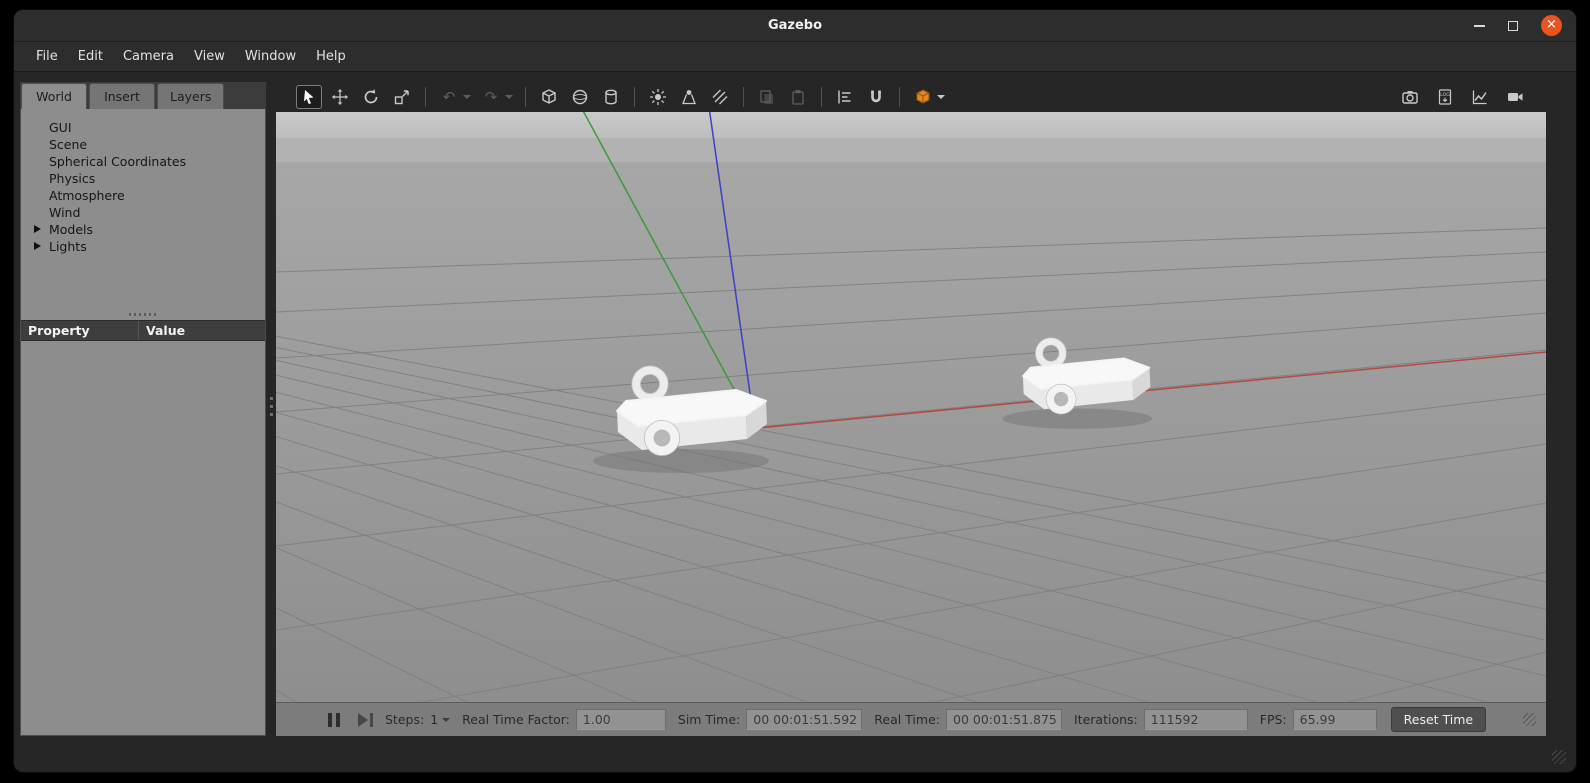 This screenshot has height=783, width=1590. I want to click on insert-box-button, so click(549, 97).